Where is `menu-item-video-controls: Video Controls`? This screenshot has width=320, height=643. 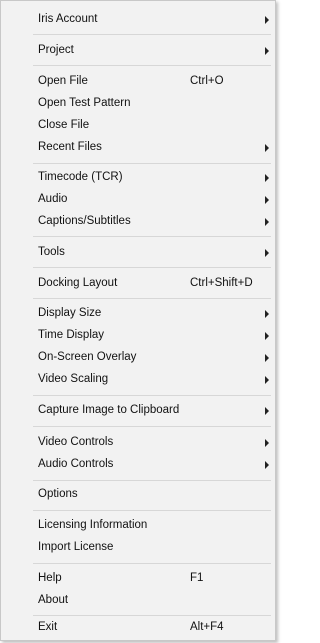
menu-item-video-controls: Video Controls is located at coordinates (138, 443).